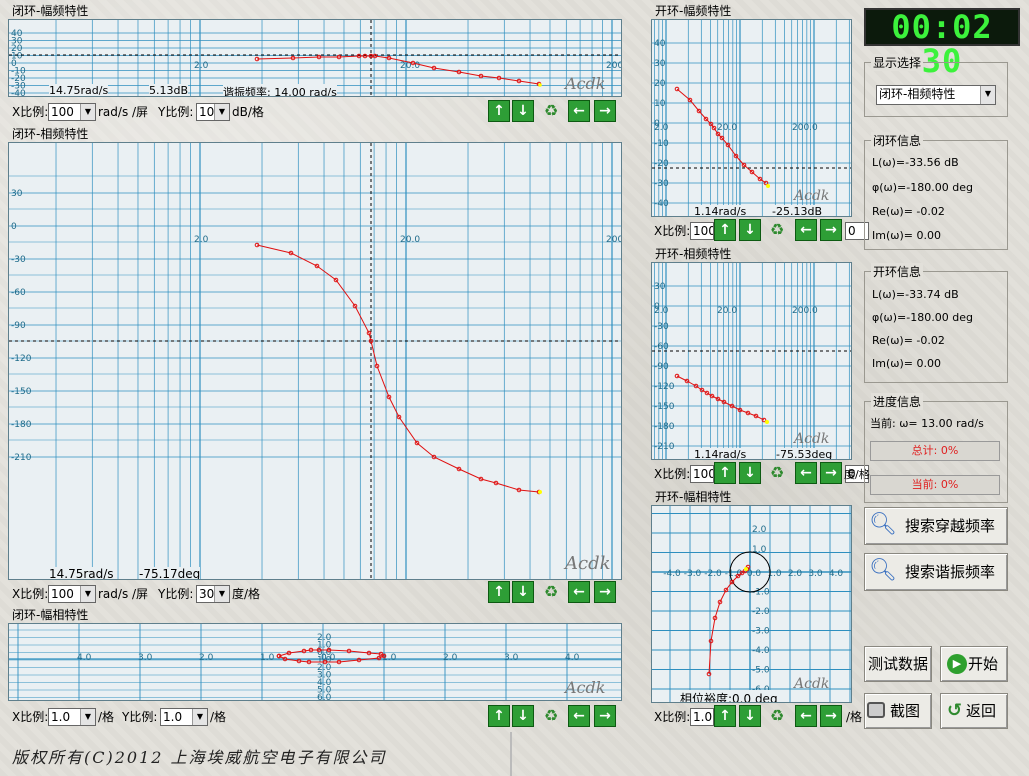 The height and width of the screenshot is (776, 1029). Describe the element at coordinates (804, 454) in the screenshot. I see `open-phase-readout-deg: -75.53deg` at that location.